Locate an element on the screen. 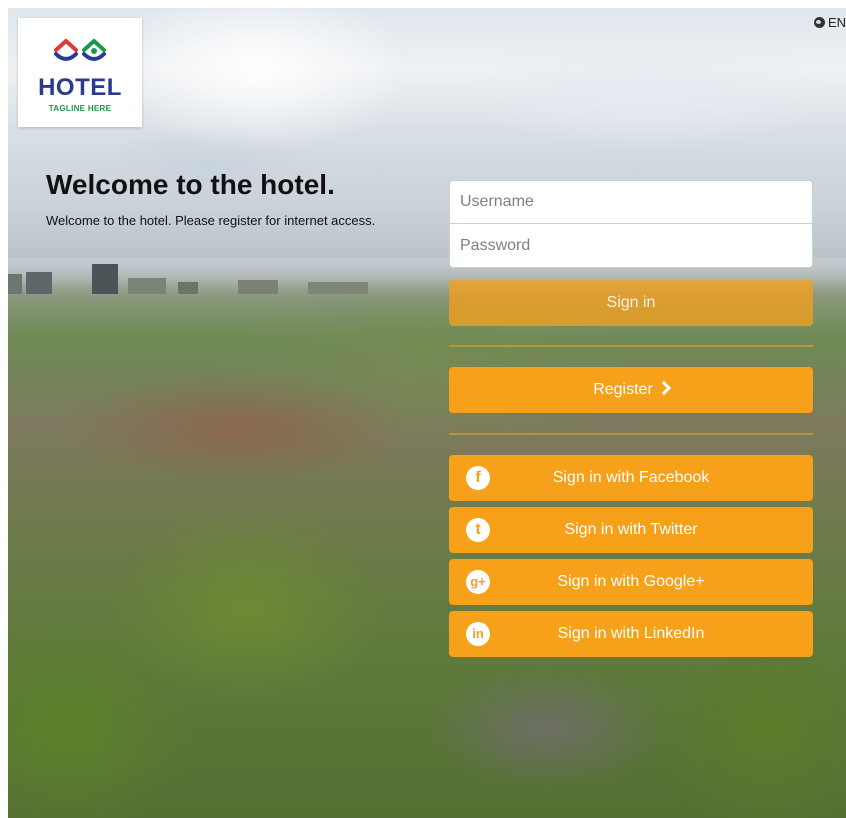 This screenshot has width=846, height=818. twitter-sign-in-button: t Sign in with Twitter is located at coordinates (631, 530).